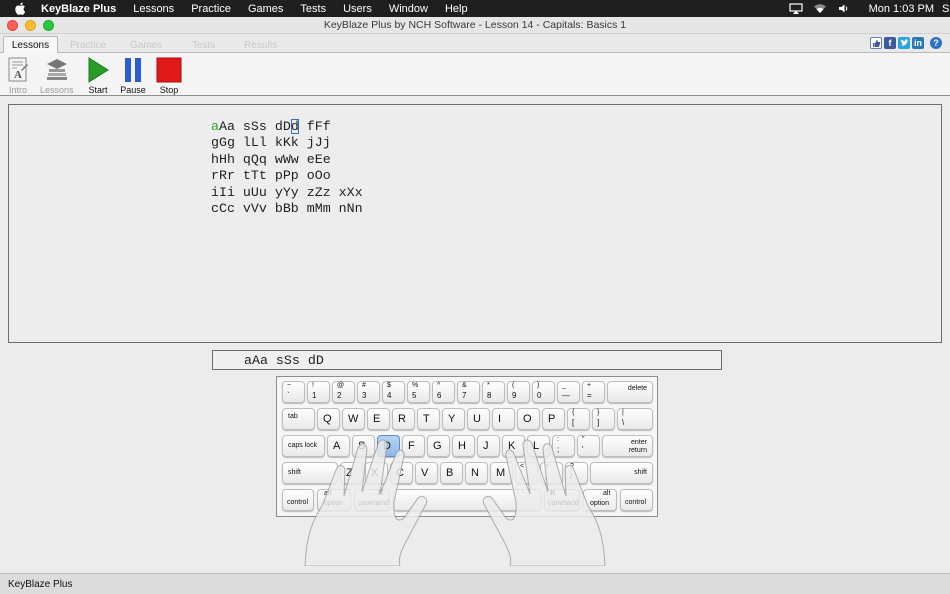 Image resolution: width=950 pixels, height=594 pixels. I want to click on key-l: L, so click(538, 446).